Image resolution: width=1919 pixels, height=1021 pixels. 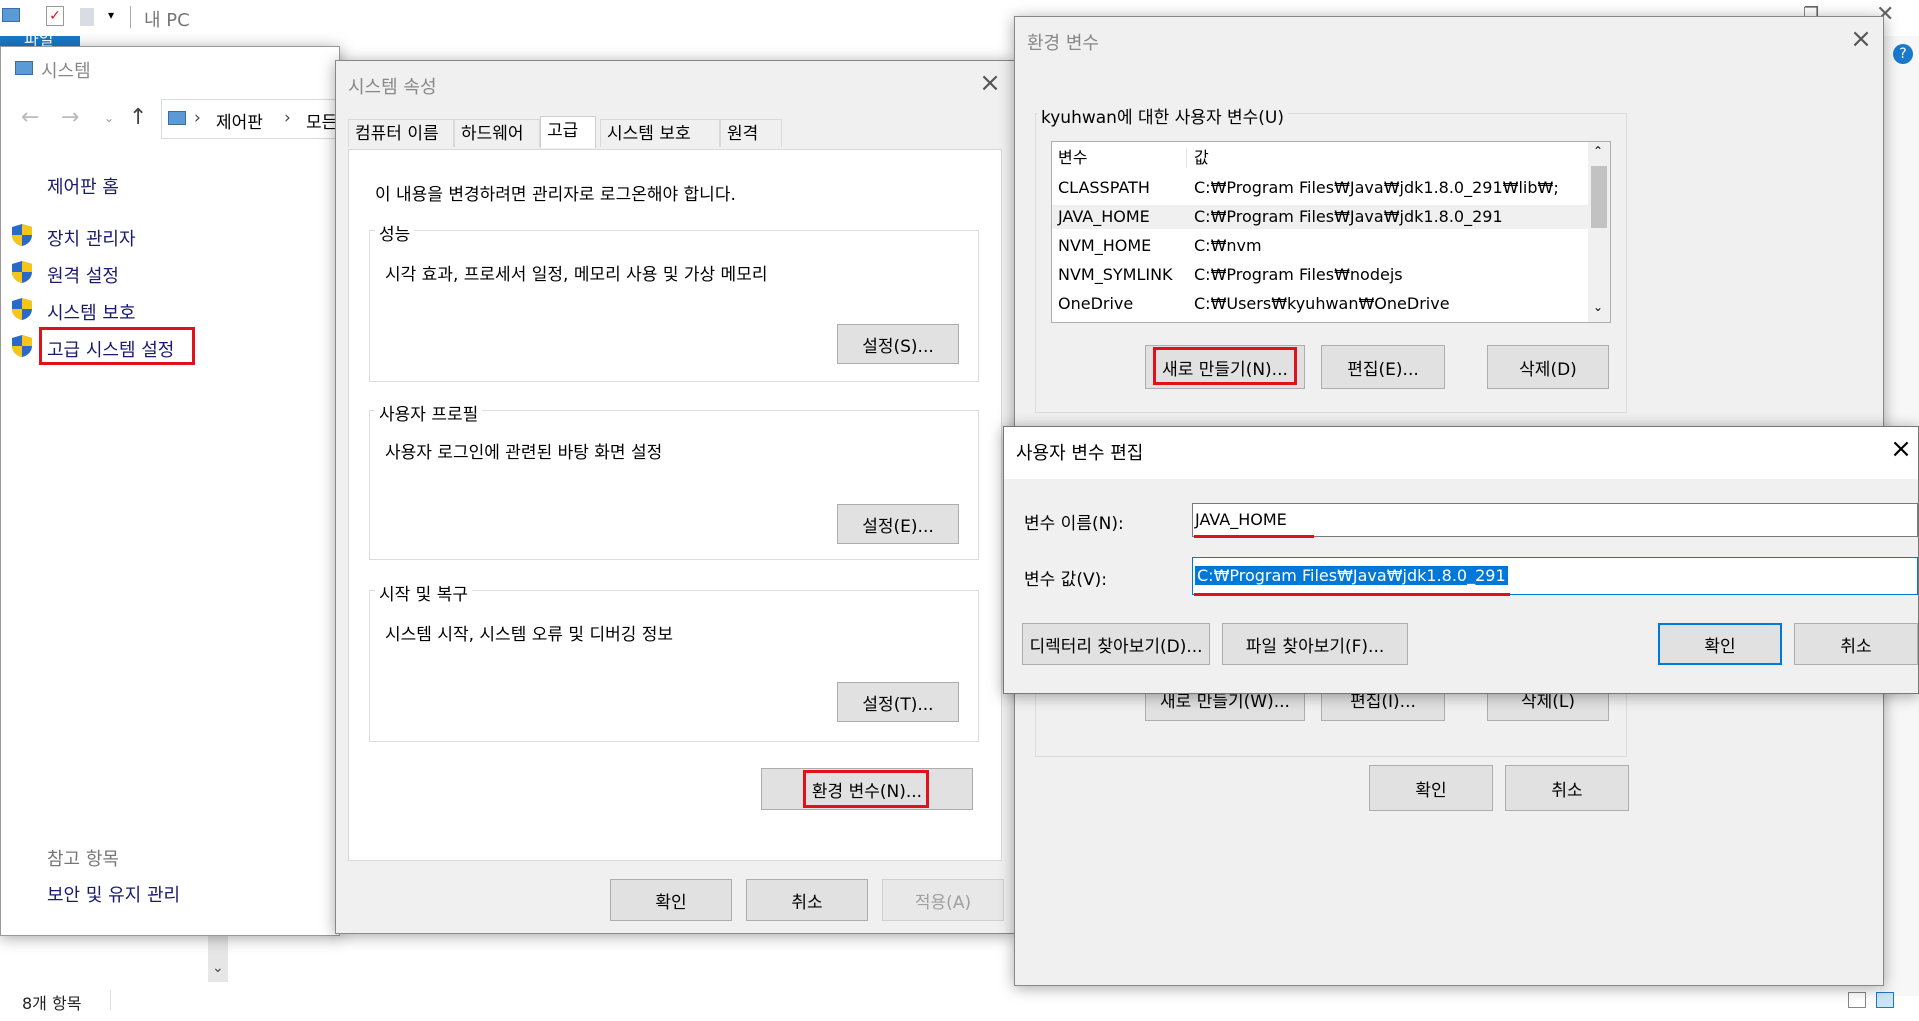 I want to click on admin-note: 이 내용을 변경하려면 관리자로 로그온해야 합니다., so click(x=555, y=195).